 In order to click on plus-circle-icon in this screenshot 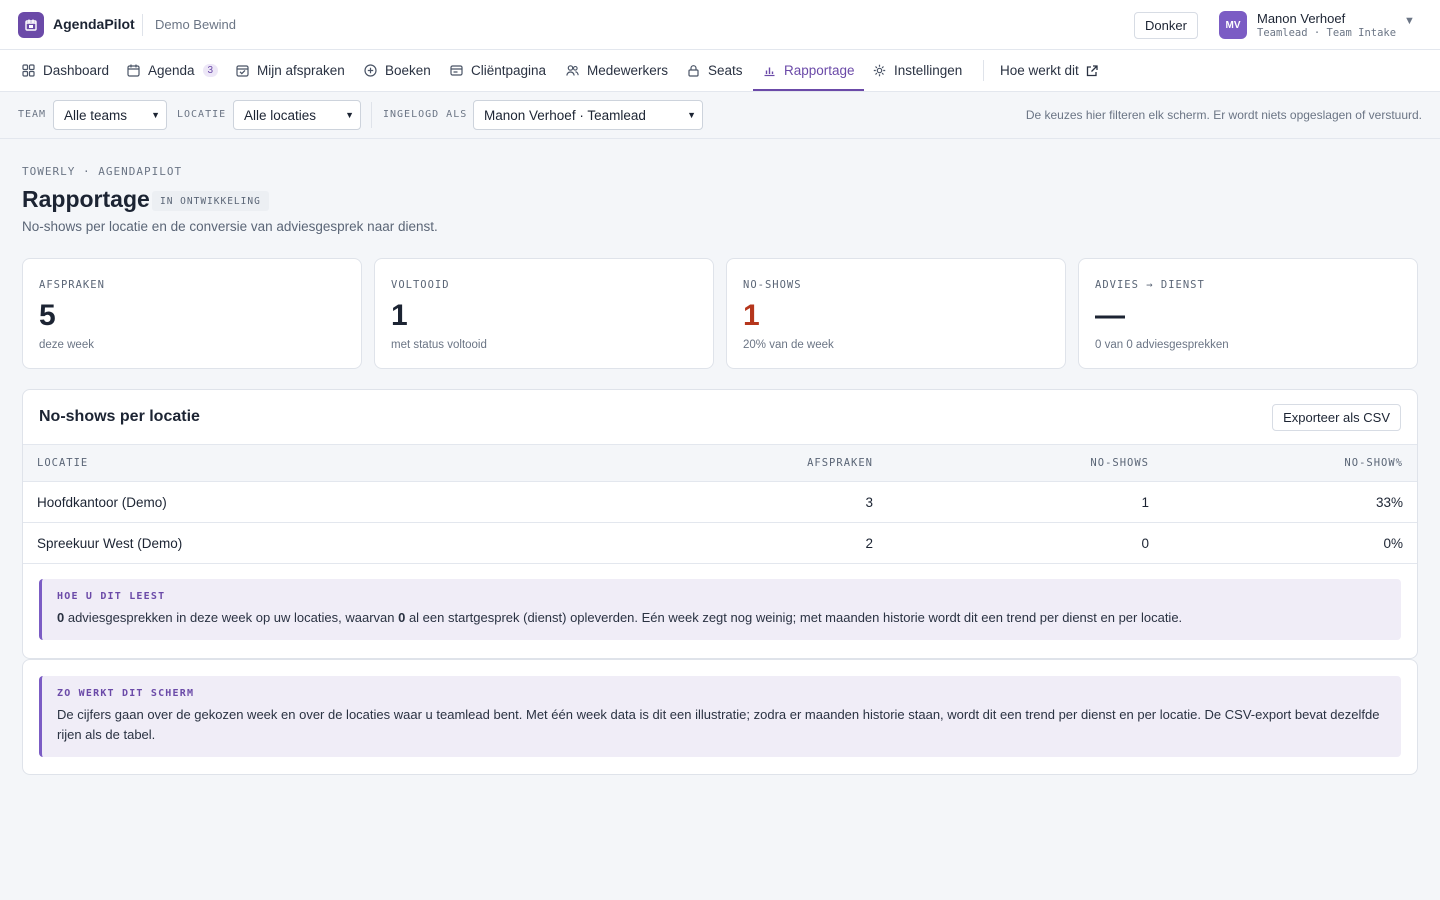, I will do `click(370, 70)`.